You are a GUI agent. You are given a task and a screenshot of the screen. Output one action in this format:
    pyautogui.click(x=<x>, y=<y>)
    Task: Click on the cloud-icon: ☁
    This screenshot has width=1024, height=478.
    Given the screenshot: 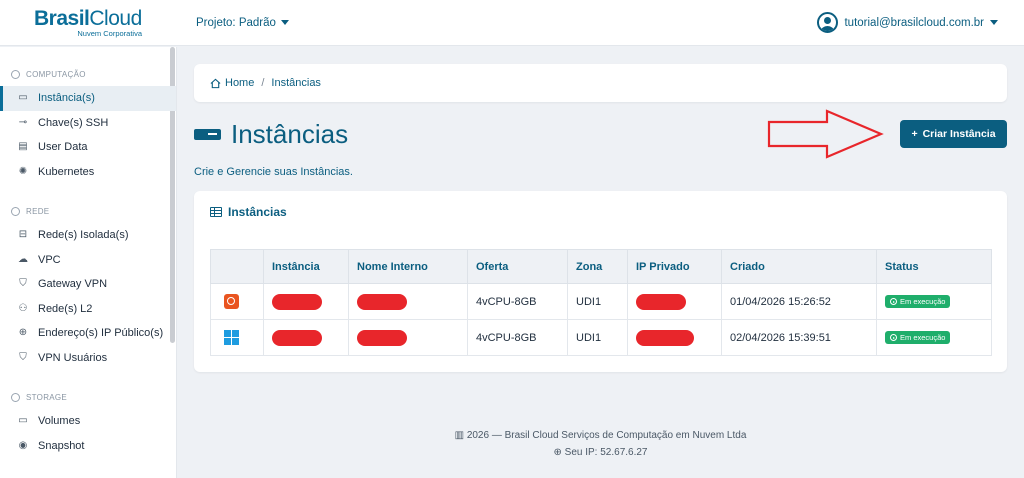 What is the action you would take?
    pyautogui.click(x=23, y=259)
    